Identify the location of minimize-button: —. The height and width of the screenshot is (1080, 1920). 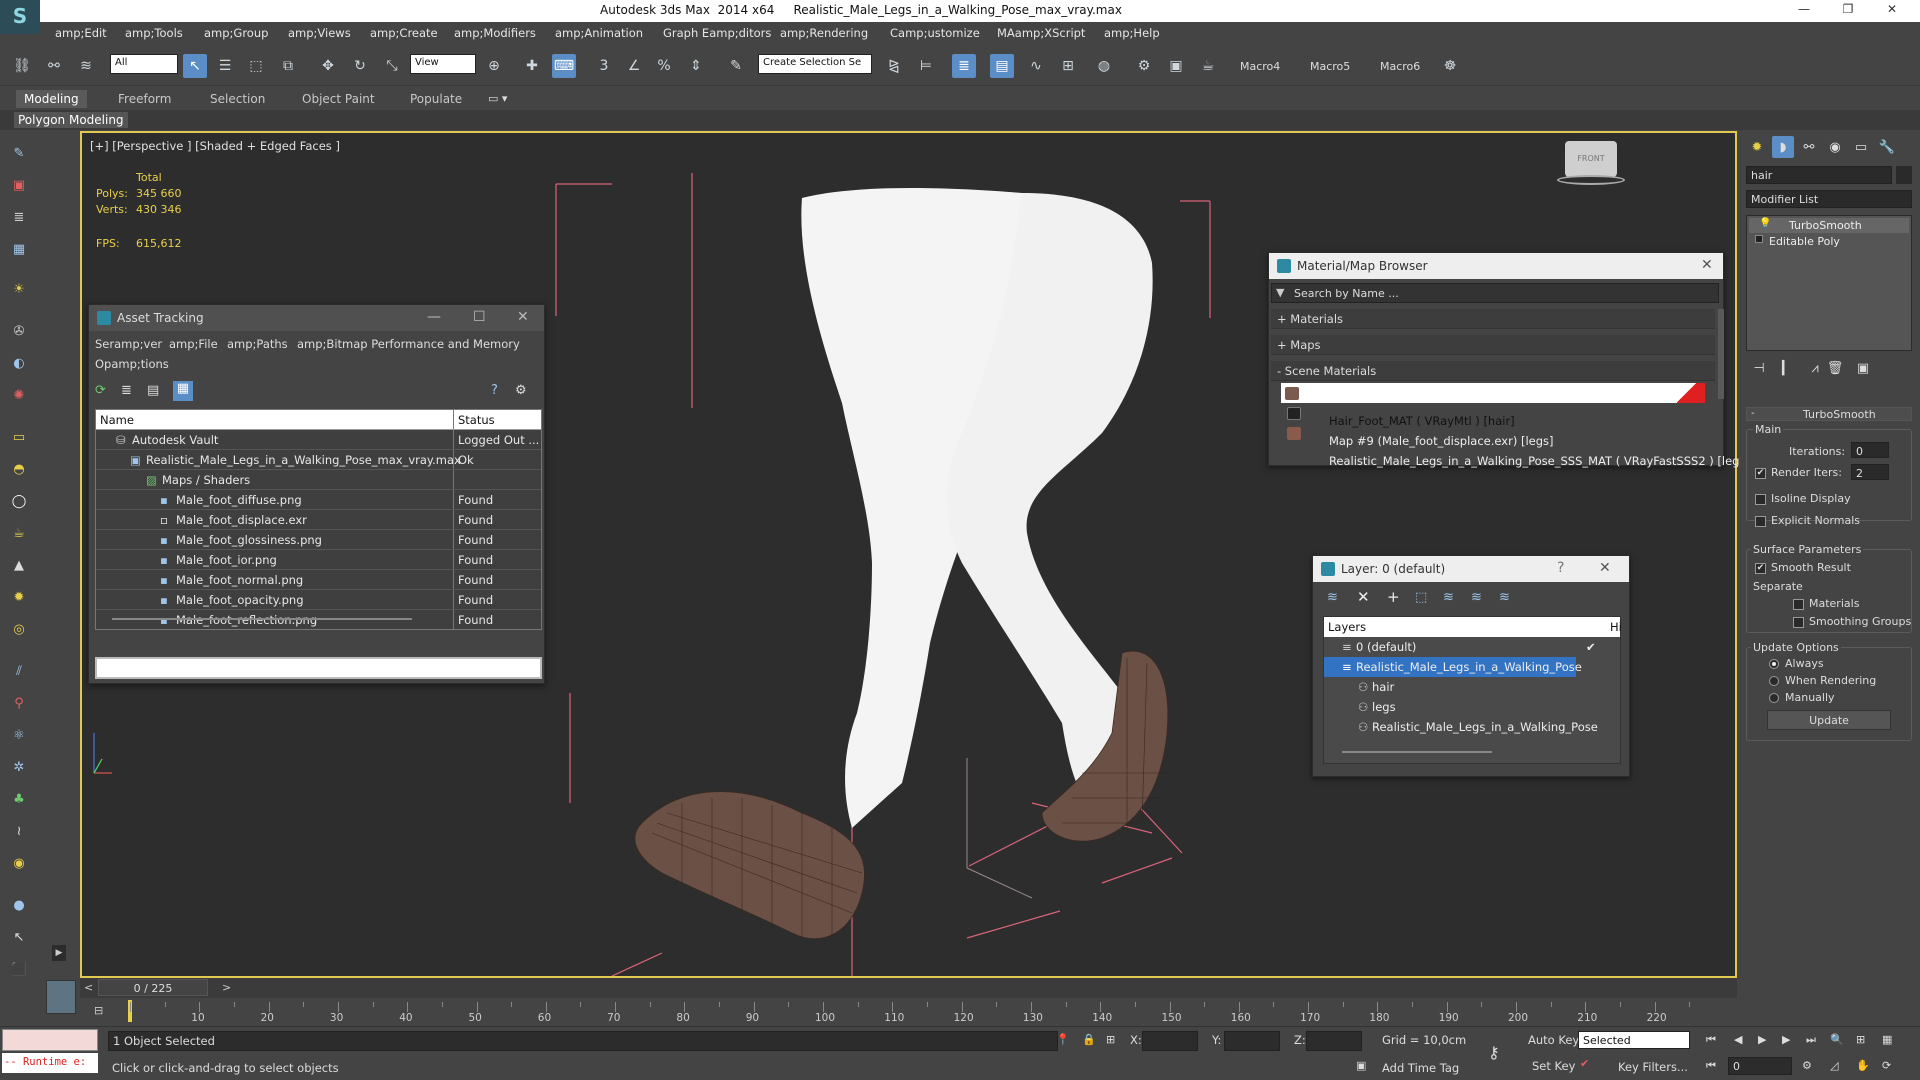
(1804, 11).